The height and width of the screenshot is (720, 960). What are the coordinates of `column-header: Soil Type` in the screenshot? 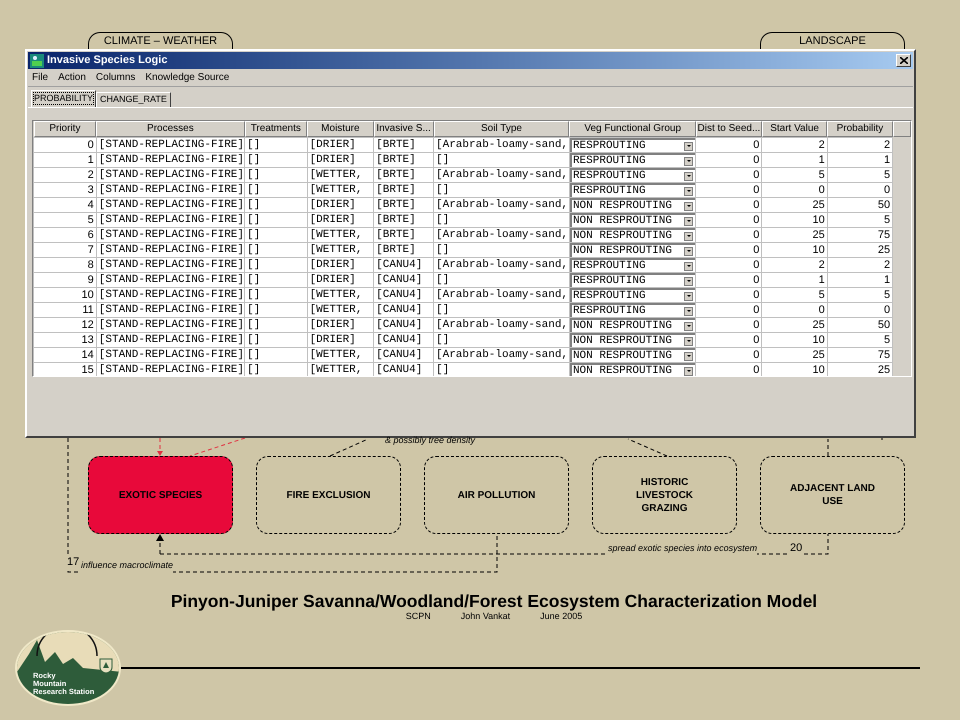 It's located at (502, 129).